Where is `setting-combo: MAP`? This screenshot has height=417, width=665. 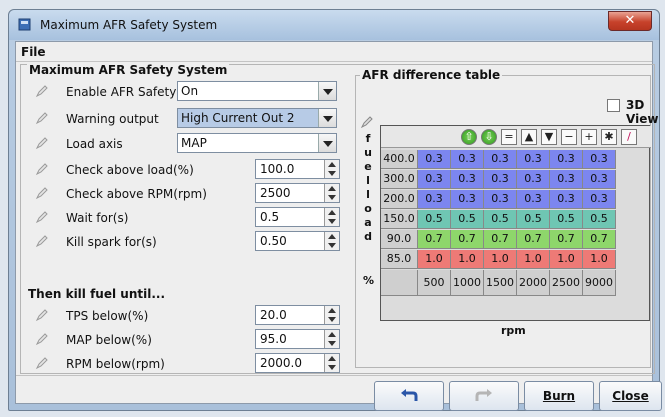 setting-combo: MAP is located at coordinates (257, 143).